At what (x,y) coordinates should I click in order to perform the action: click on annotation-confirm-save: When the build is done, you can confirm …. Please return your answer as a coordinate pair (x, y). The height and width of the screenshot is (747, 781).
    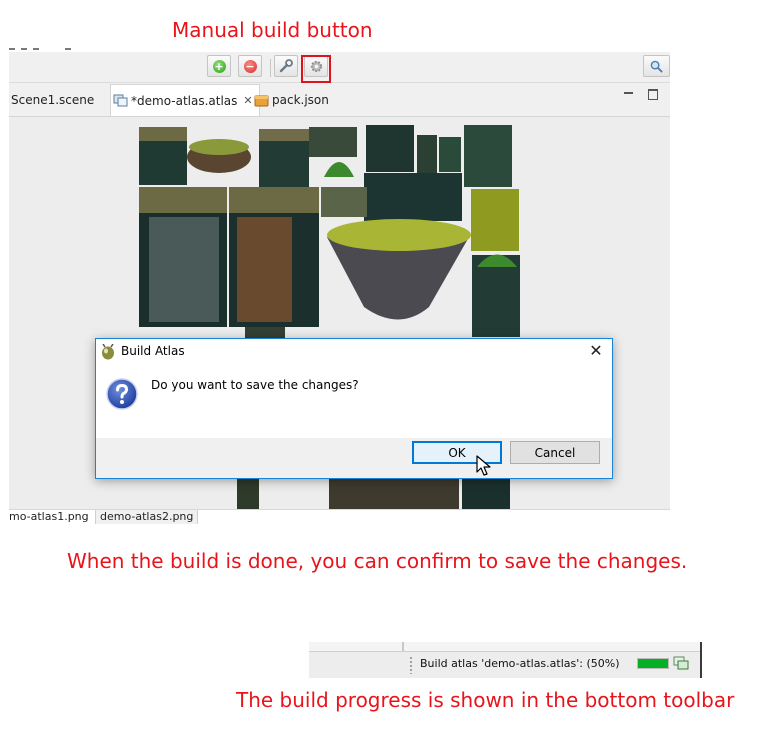
    Looking at the image, I should click on (377, 561).